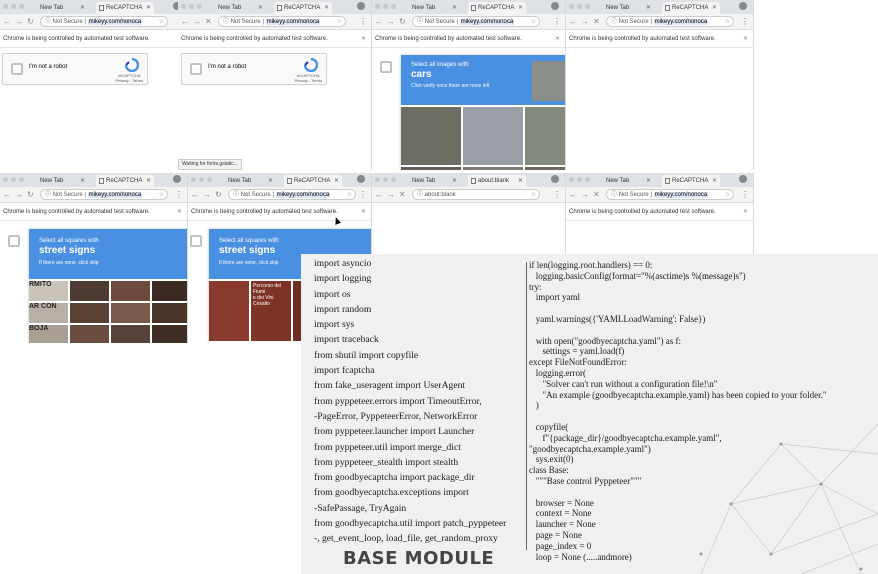 This screenshot has width=878, height=574. Describe the element at coordinates (476, 194) in the screenshot. I see `address-bar: ⓘ about:blank ☆` at that location.